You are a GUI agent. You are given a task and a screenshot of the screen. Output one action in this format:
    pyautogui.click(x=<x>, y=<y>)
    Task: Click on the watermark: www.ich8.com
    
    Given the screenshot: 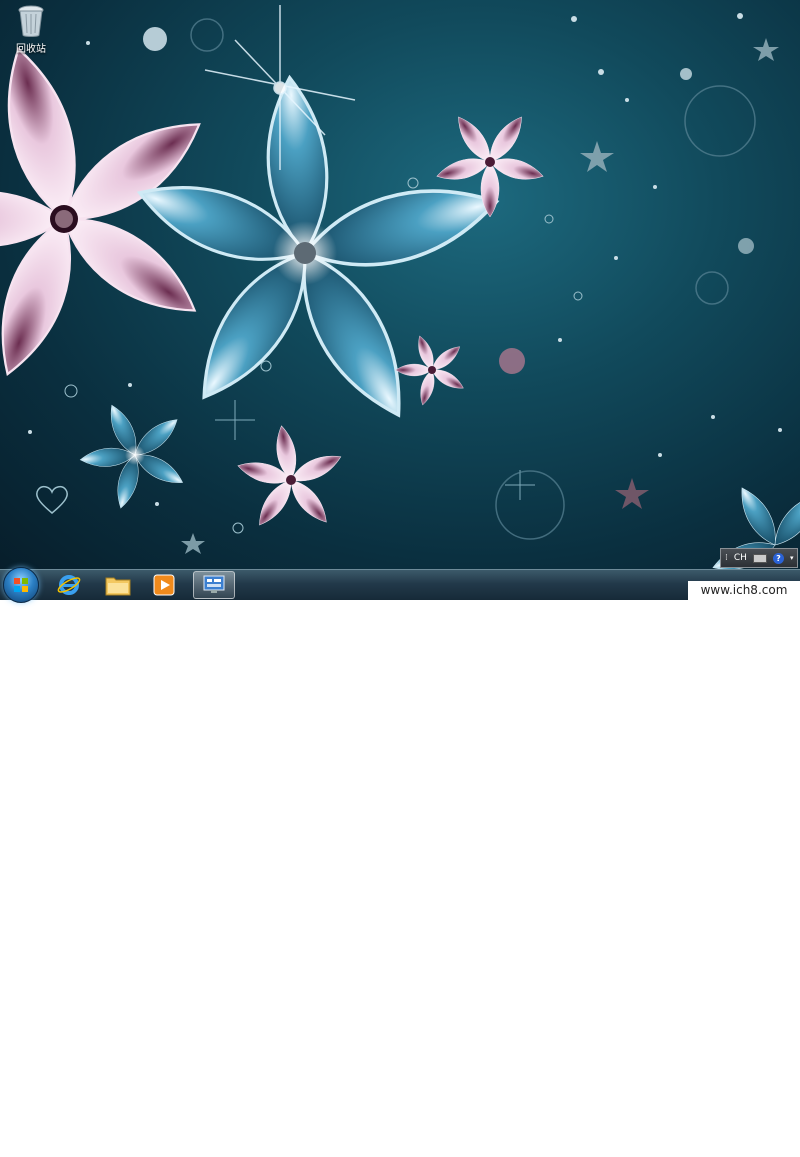 What is the action you would take?
    pyautogui.click(x=744, y=590)
    